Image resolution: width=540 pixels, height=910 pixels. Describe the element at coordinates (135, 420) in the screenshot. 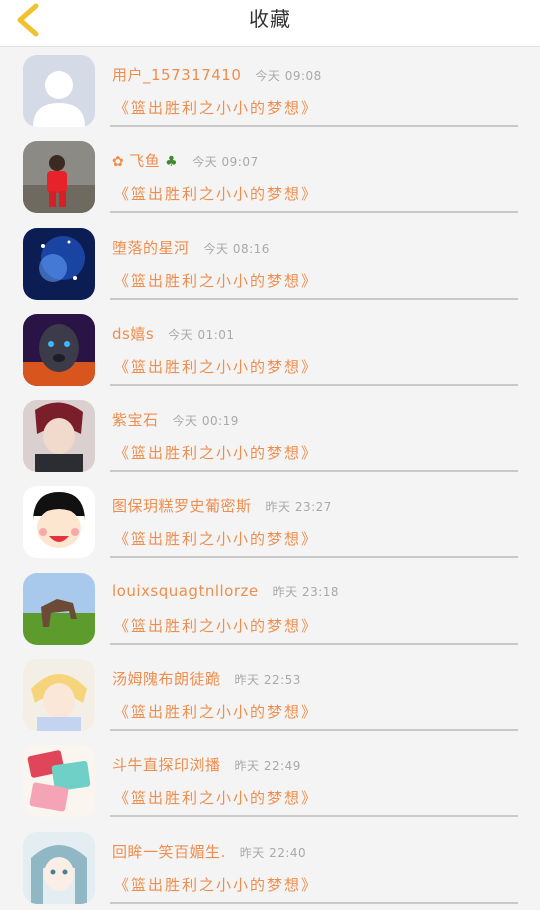

I see `user-name: 紫宝石` at that location.